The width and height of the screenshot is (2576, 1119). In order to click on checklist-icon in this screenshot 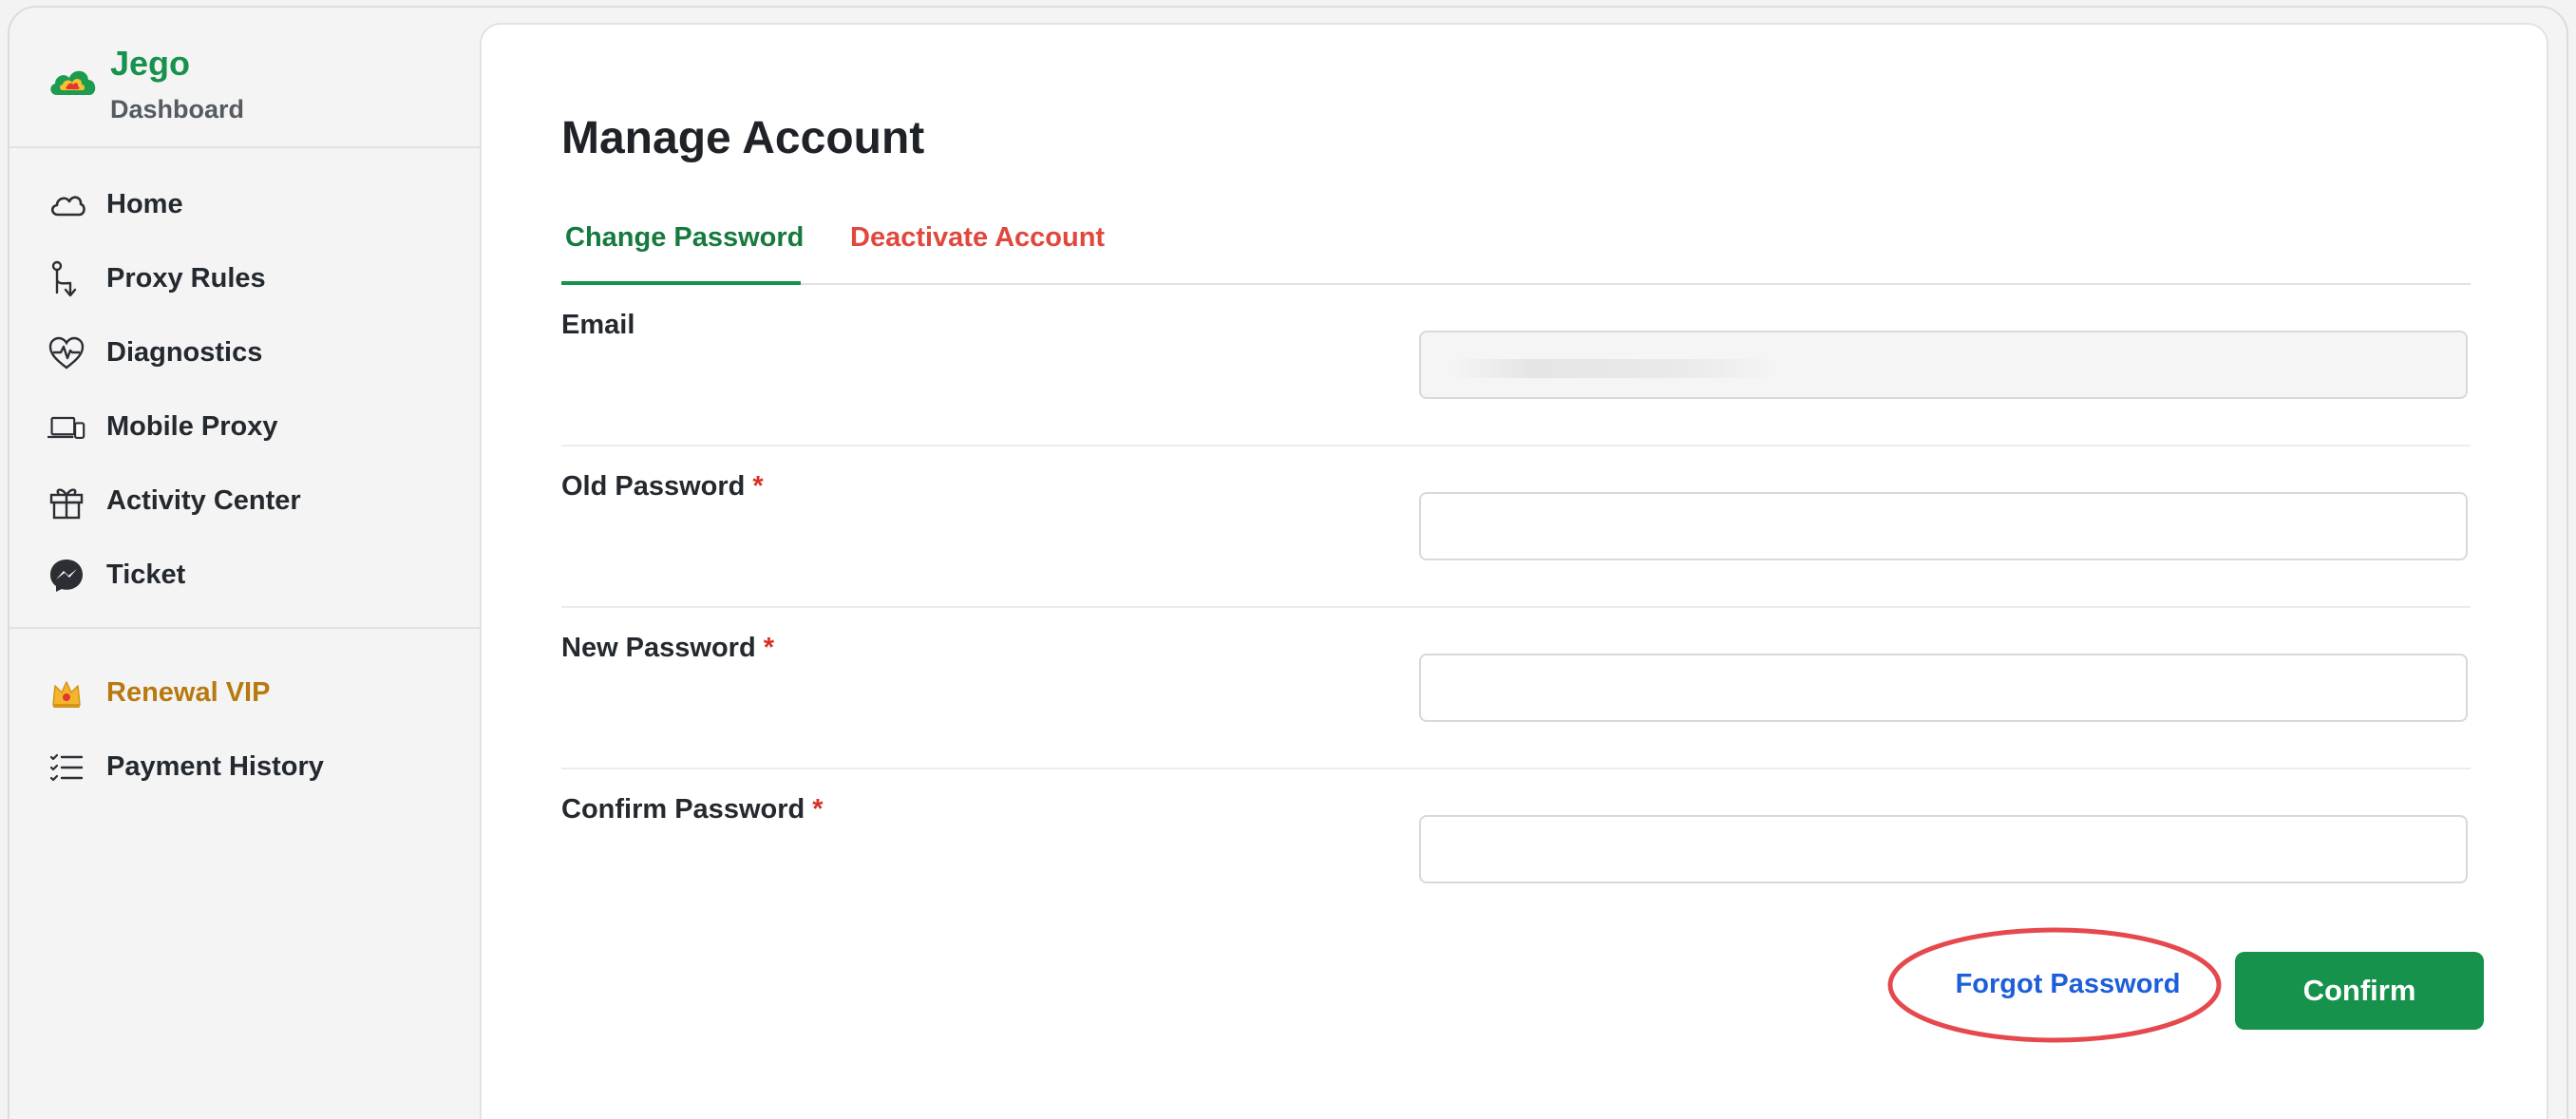, I will do `click(66, 768)`.